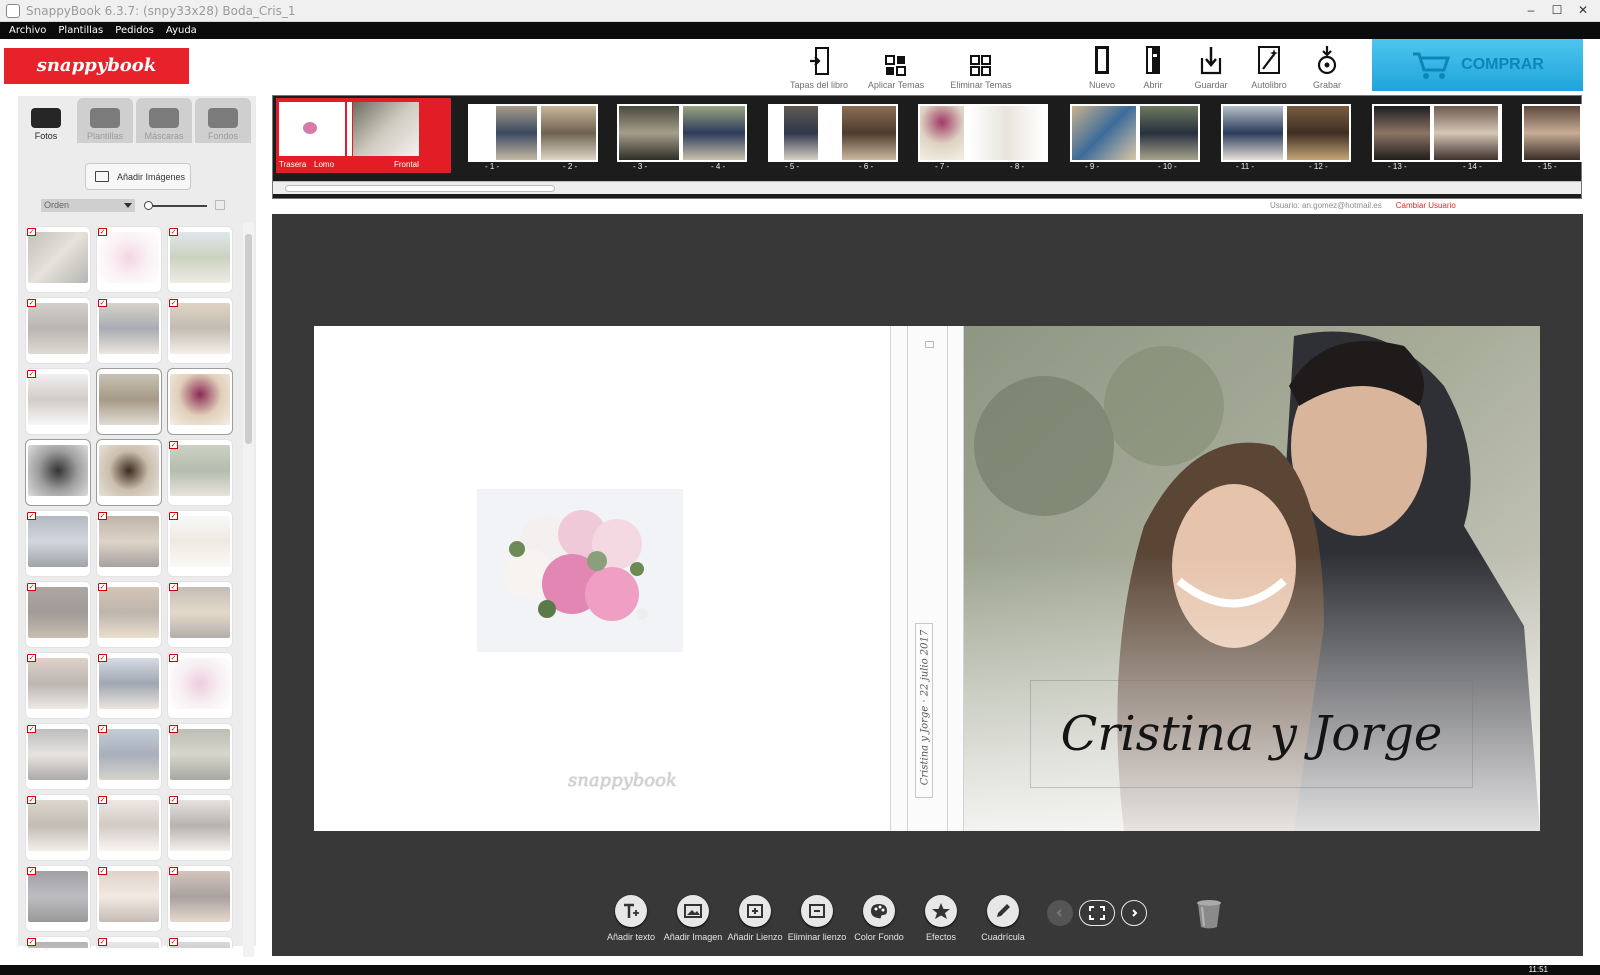 This screenshot has height=975, width=1600. I want to click on tab-fondos: Fondos, so click(223, 120).